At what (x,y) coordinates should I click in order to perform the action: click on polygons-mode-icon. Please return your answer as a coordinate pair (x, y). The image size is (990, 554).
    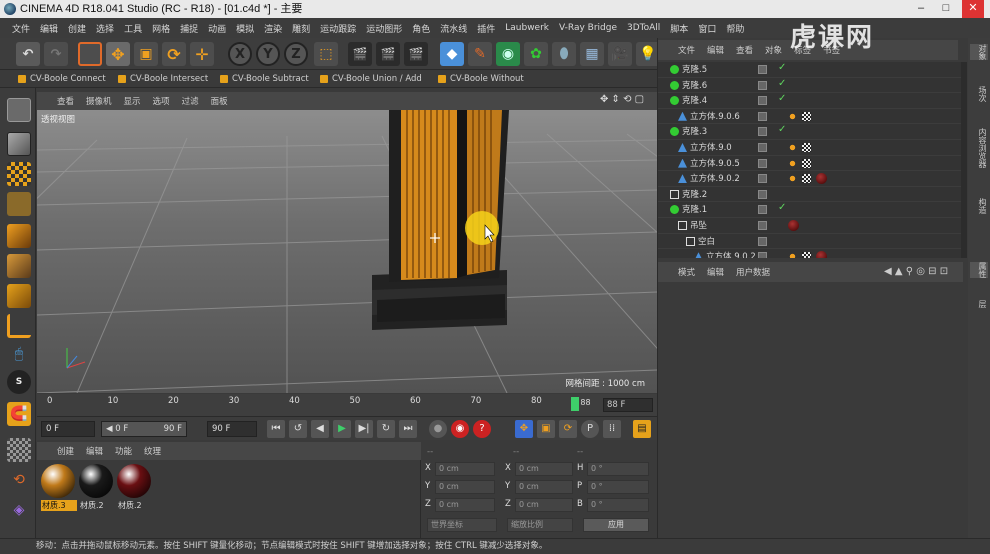
    Looking at the image, I should click on (19, 296).